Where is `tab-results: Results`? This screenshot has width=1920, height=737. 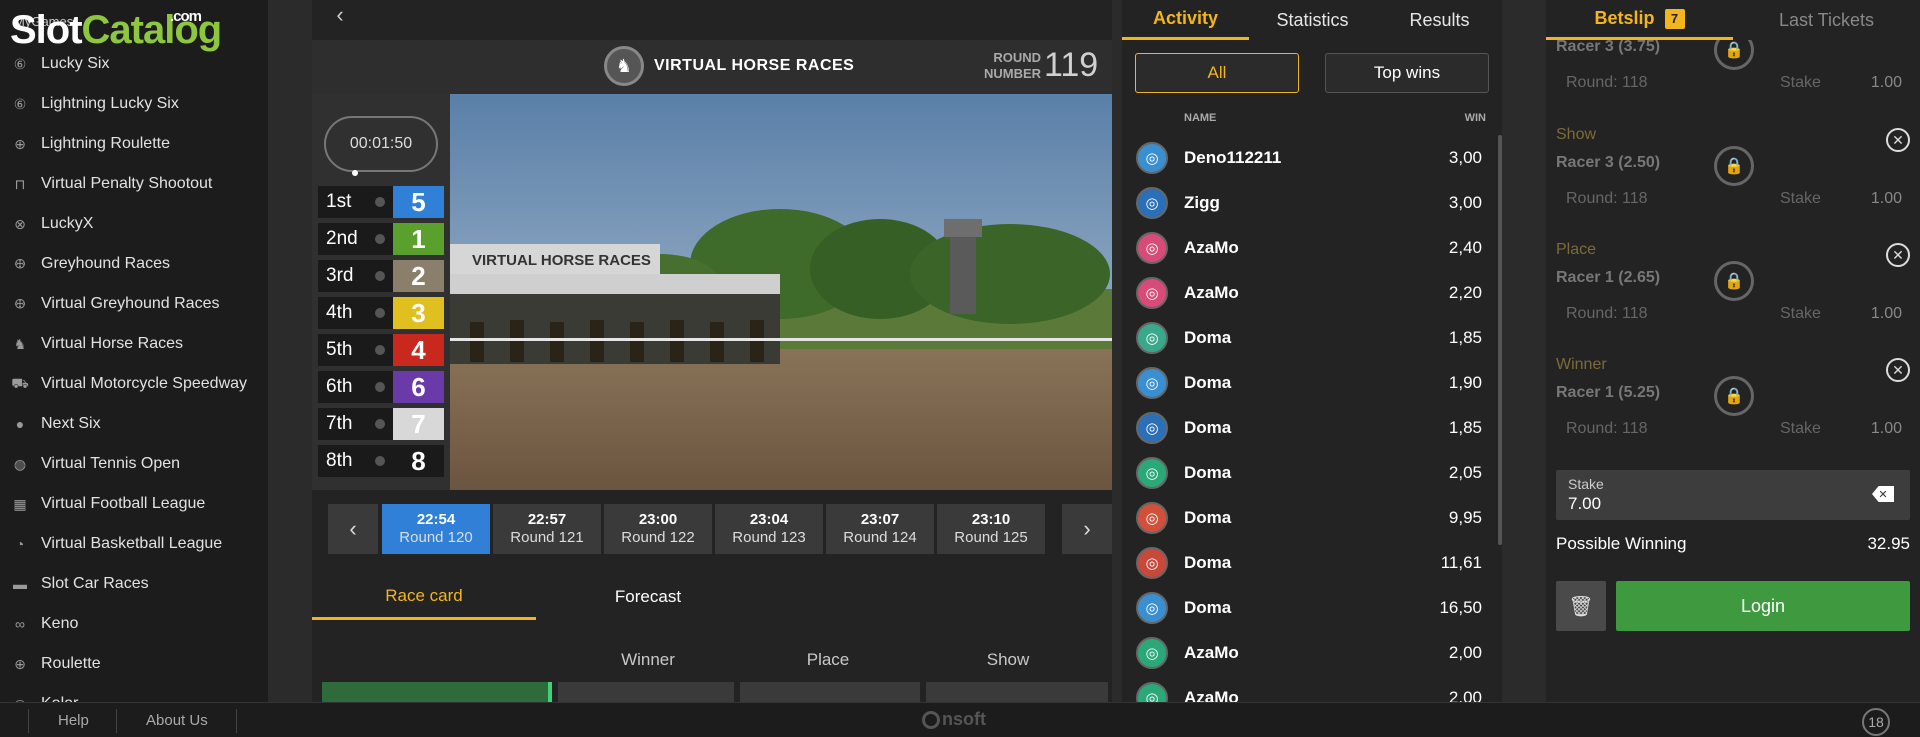
tab-results: Results is located at coordinates (1439, 20).